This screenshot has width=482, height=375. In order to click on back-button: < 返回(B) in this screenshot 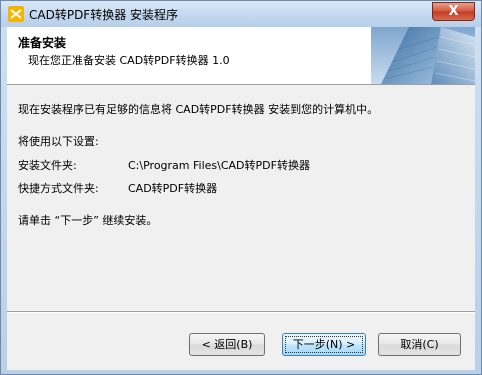, I will do `click(227, 344)`.